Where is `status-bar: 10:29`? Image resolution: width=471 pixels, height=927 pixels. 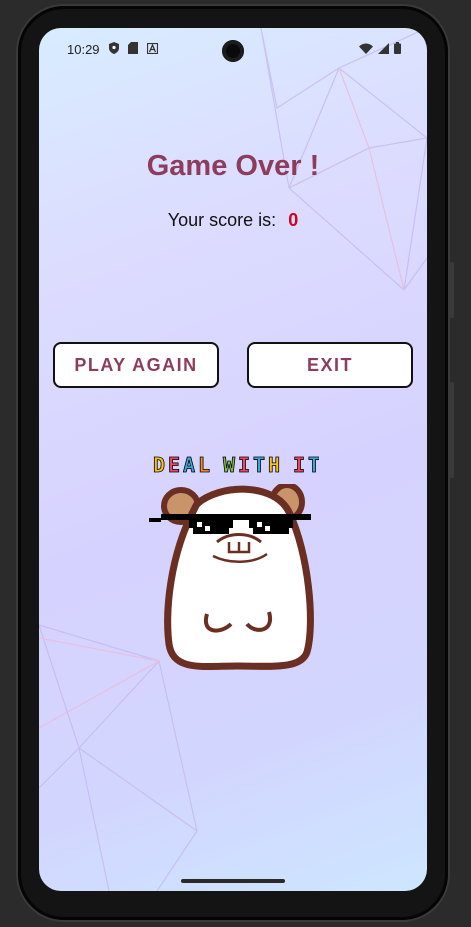 status-bar: 10:29 is located at coordinates (233, 49).